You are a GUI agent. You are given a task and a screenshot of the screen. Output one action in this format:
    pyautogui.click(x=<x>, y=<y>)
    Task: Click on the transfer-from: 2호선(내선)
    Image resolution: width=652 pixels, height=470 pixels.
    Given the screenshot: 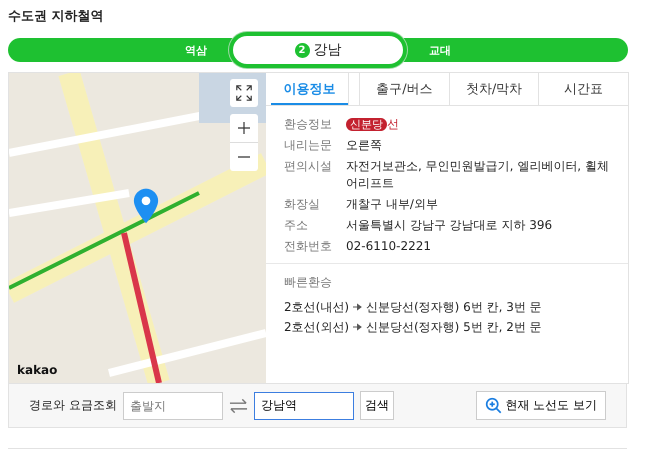 What is the action you would take?
    pyautogui.click(x=316, y=307)
    